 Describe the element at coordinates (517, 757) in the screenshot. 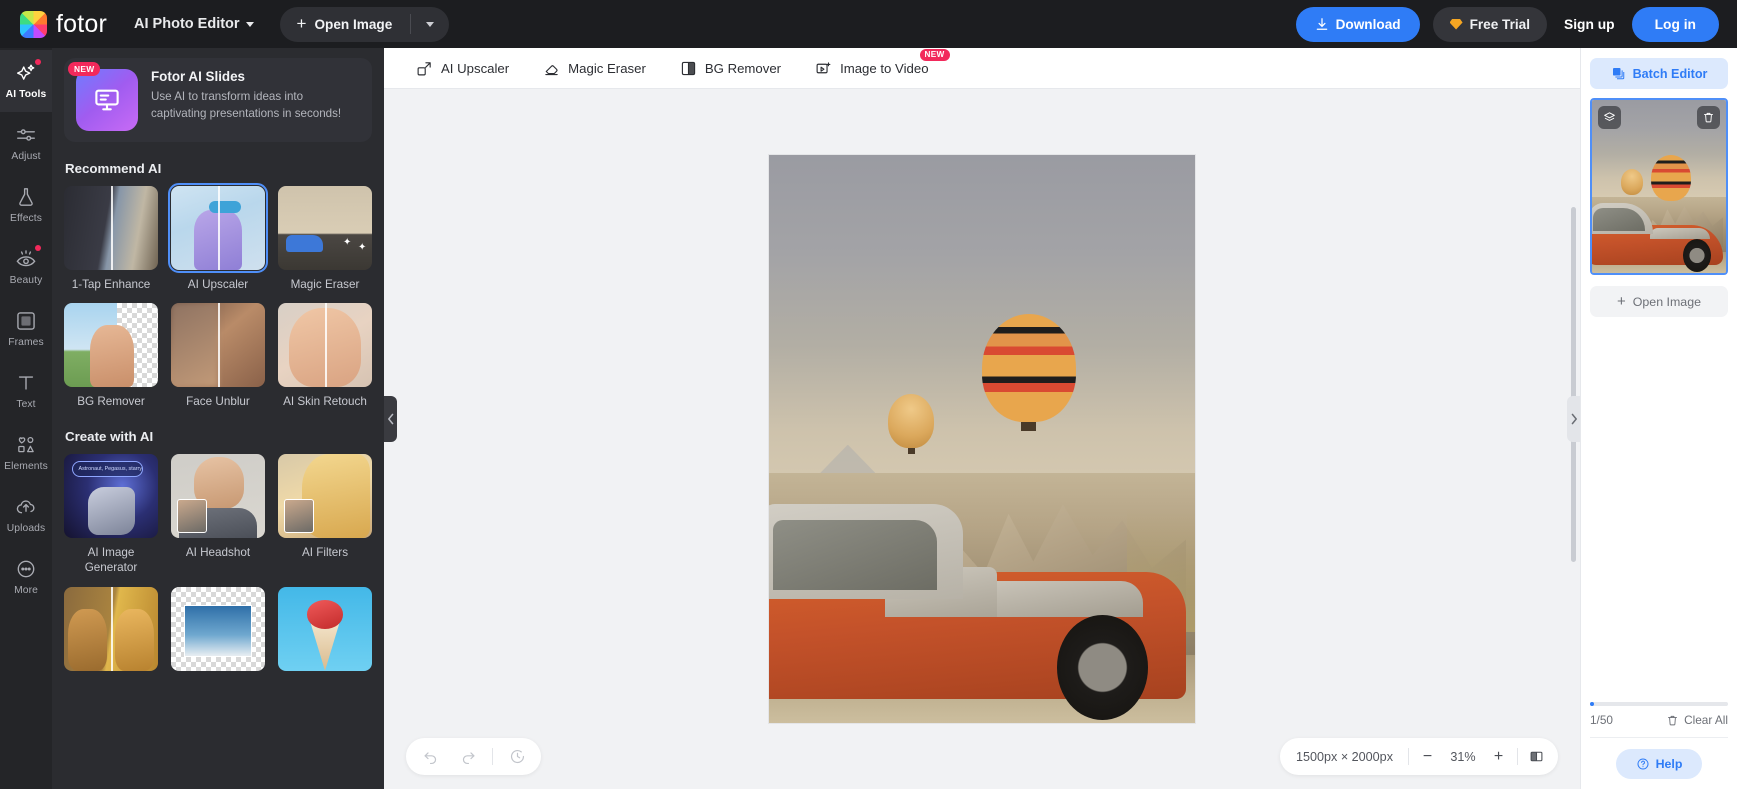

I see `history-button` at that location.